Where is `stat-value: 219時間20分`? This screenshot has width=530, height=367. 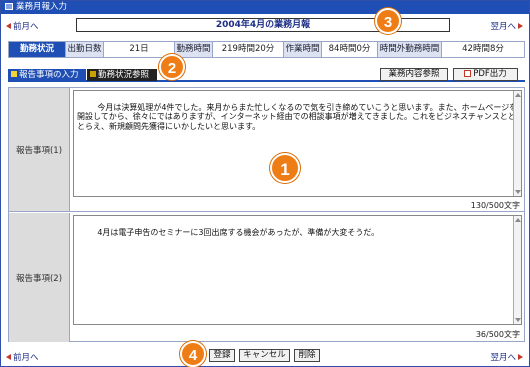
stat-value: 219時間20分 is located at coordinates (247, 49).